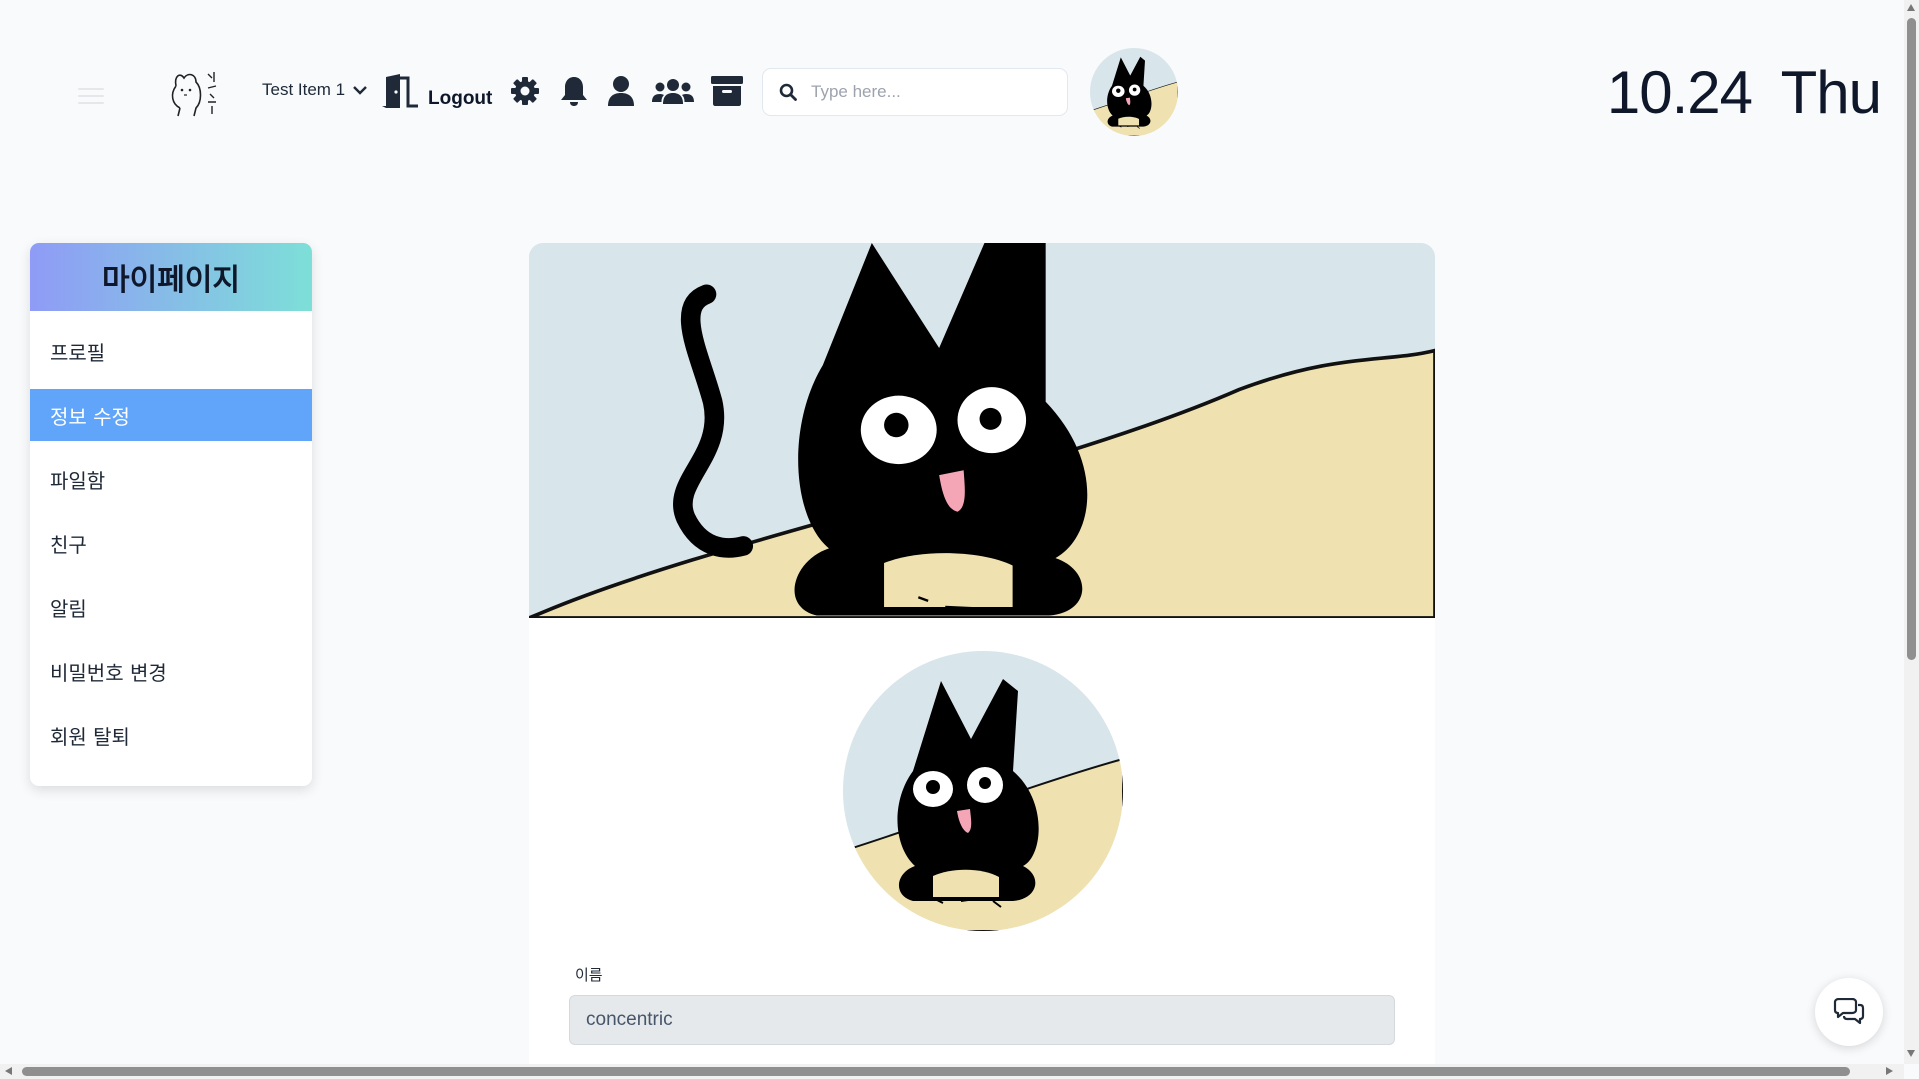 The height and width of the screenshot is (1079, 1919). What do you see at coordinates (171, 671) in the screenshot?
I see `sidebar-item-change-password: 비밀번호 변경` at bounding box center [171, 671].